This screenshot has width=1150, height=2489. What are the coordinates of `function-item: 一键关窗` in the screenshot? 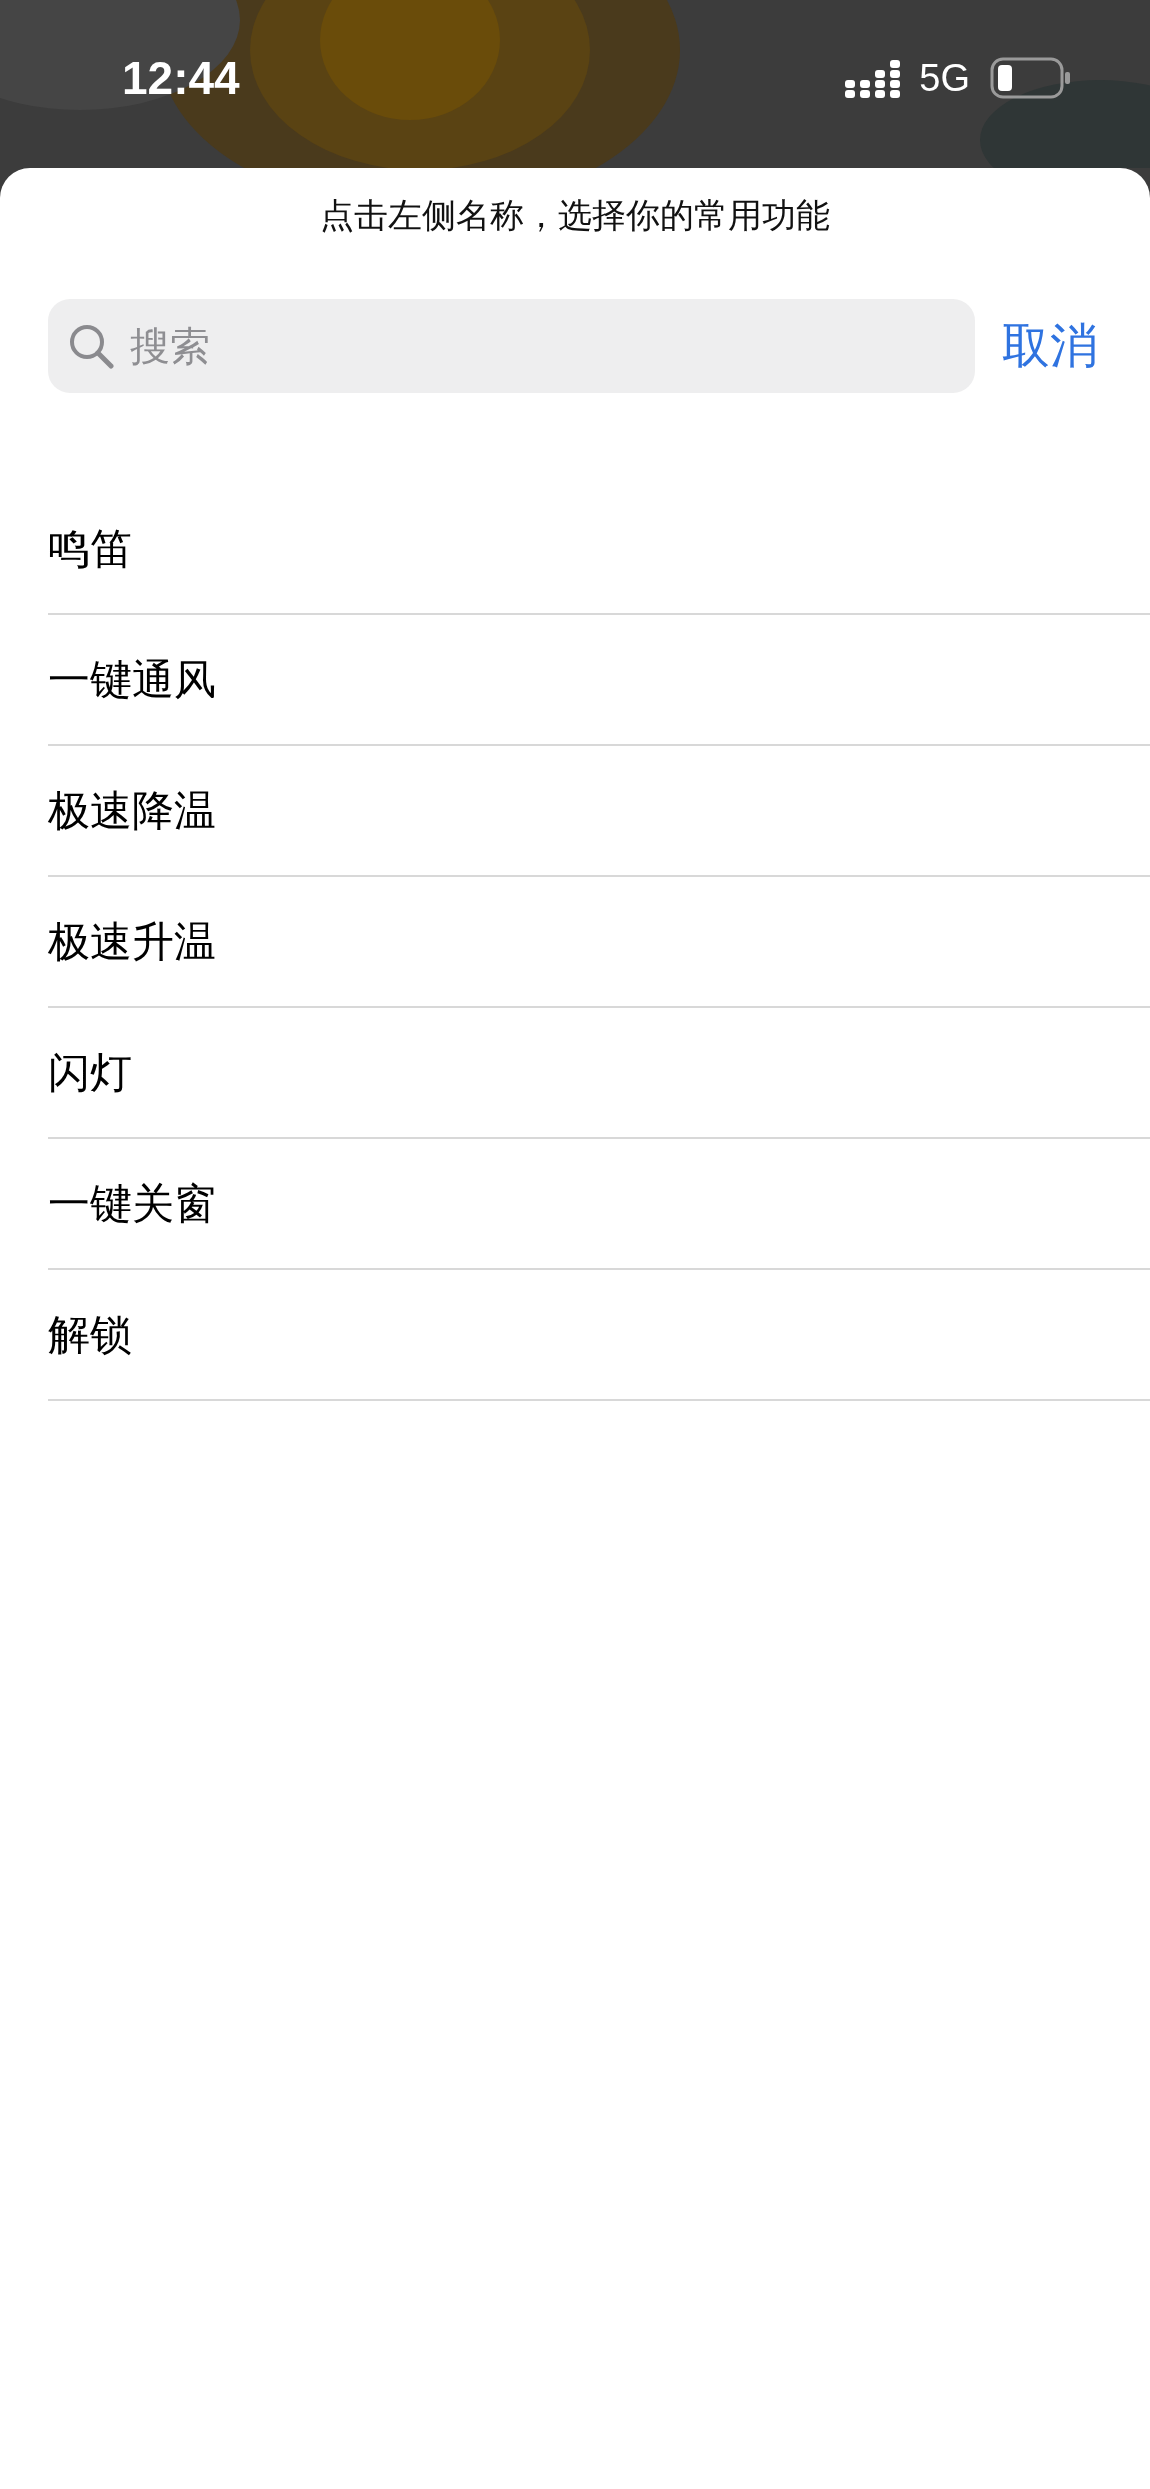 It's located at (132, 1203).